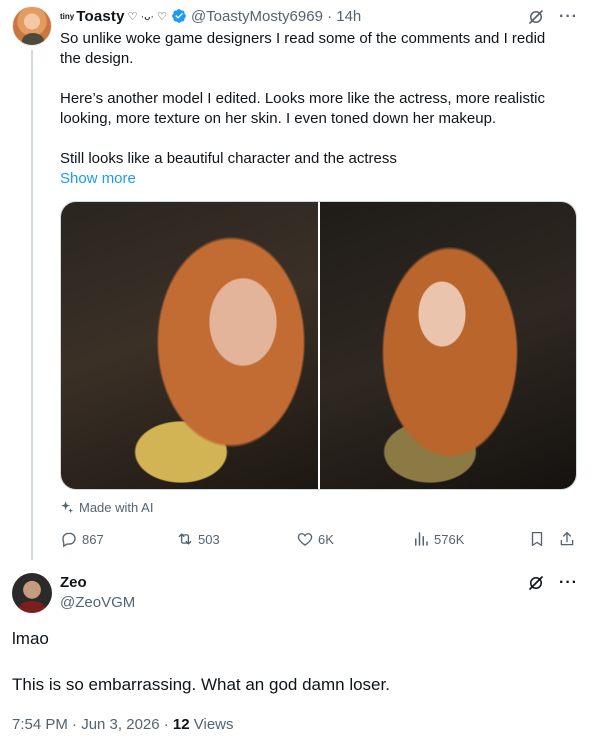  I want to click on heart-icon, so click(305, 539).